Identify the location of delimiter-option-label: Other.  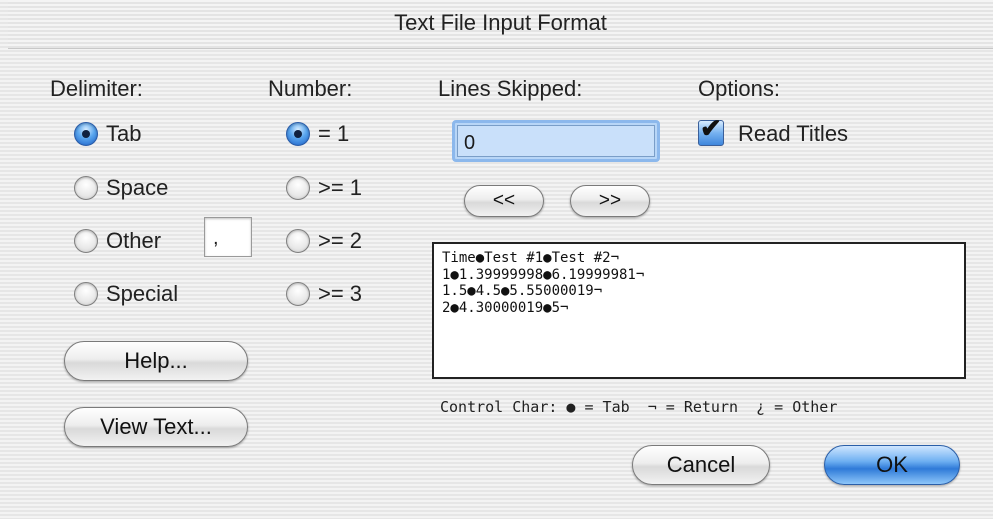
(134, 240).